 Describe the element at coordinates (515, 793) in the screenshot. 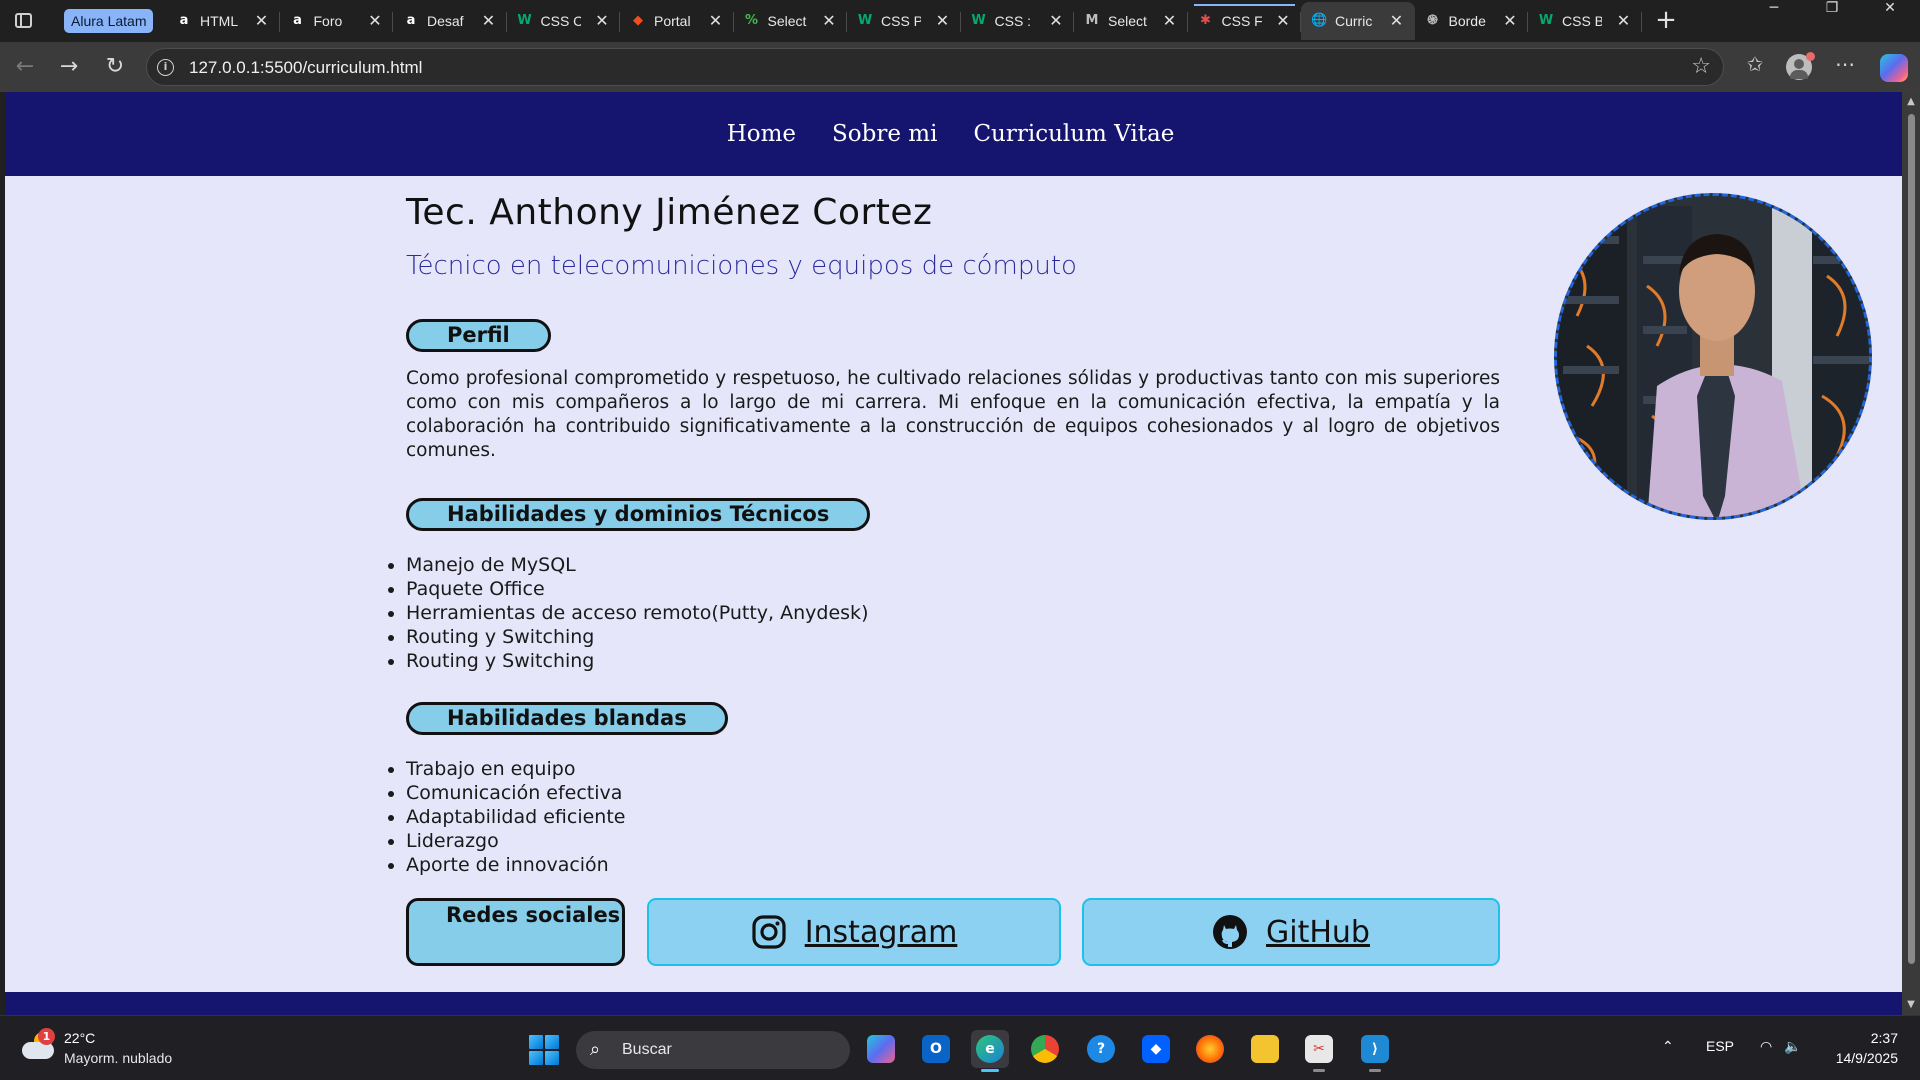

I see `list-item: Comunicación efectiva` at that location.